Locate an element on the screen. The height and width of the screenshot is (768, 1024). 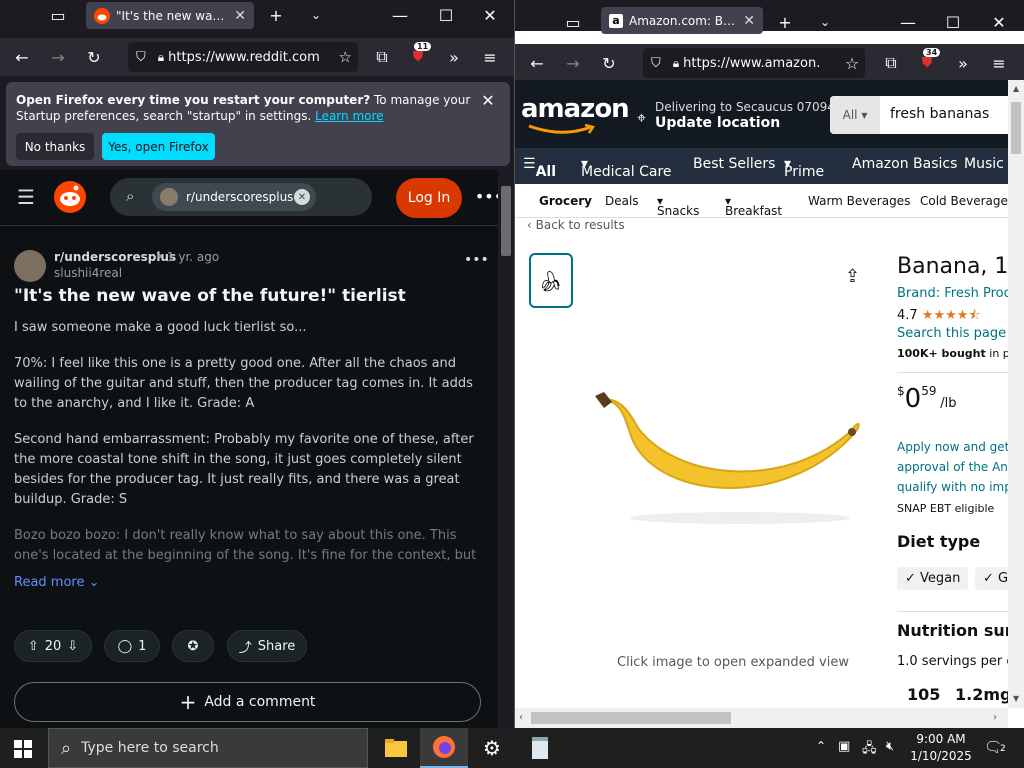
taskbar-search: ⌕ Type here to search is located at coordinates (208, 748).